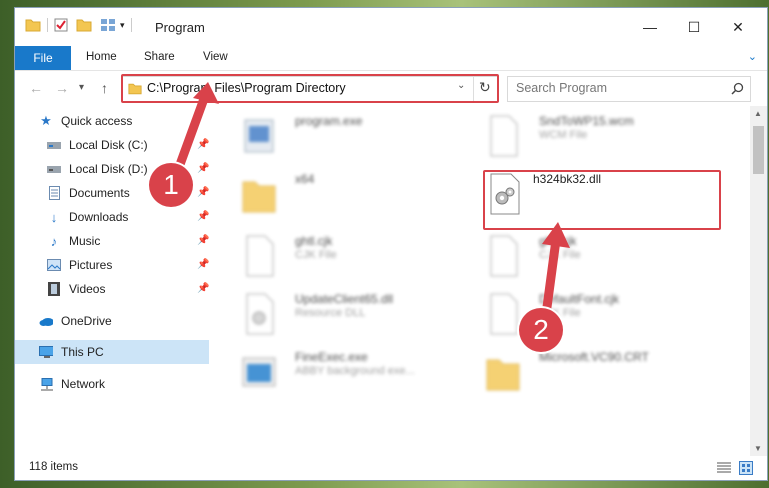 This screenshot has width=769, height=488. Describe the element at coordinates (171, 185) in the screenshot. I see `step-1-badge: 1` at that location.